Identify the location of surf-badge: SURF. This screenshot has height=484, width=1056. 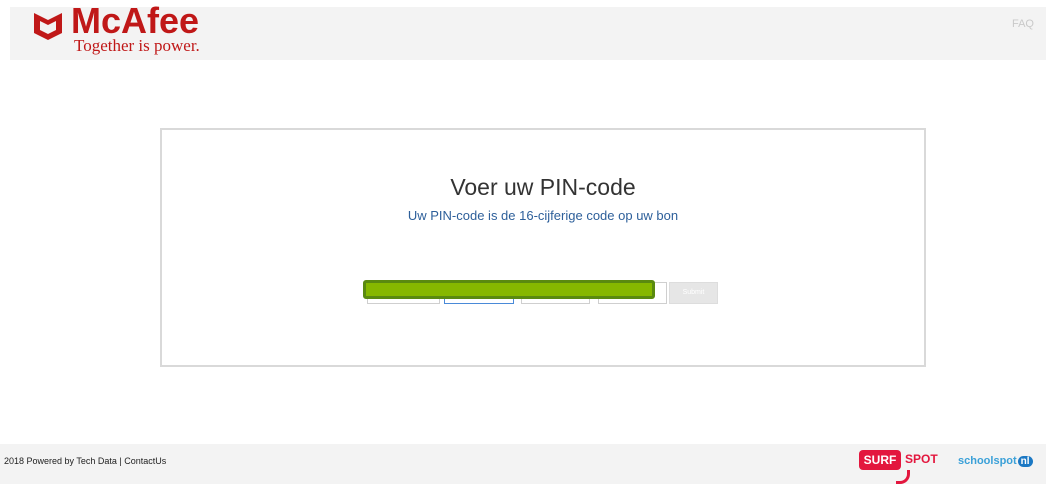
(880, 460).